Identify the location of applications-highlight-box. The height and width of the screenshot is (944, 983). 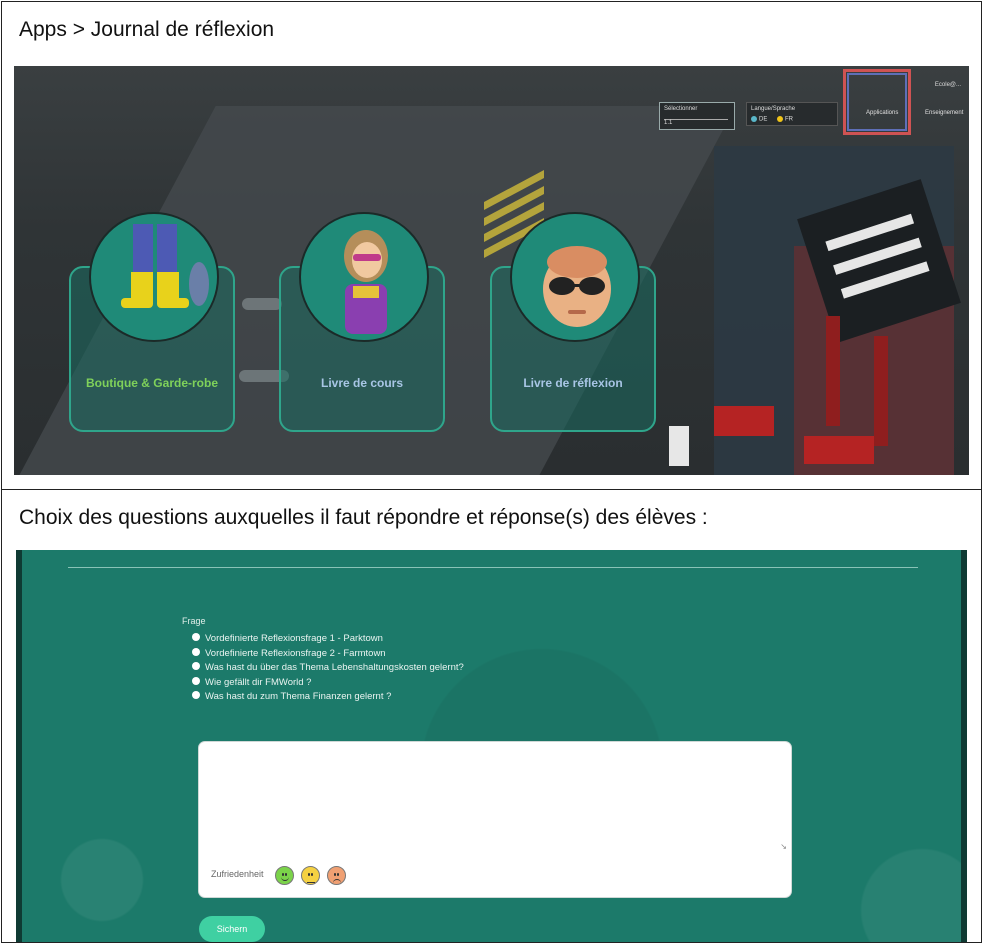
(877, 102).